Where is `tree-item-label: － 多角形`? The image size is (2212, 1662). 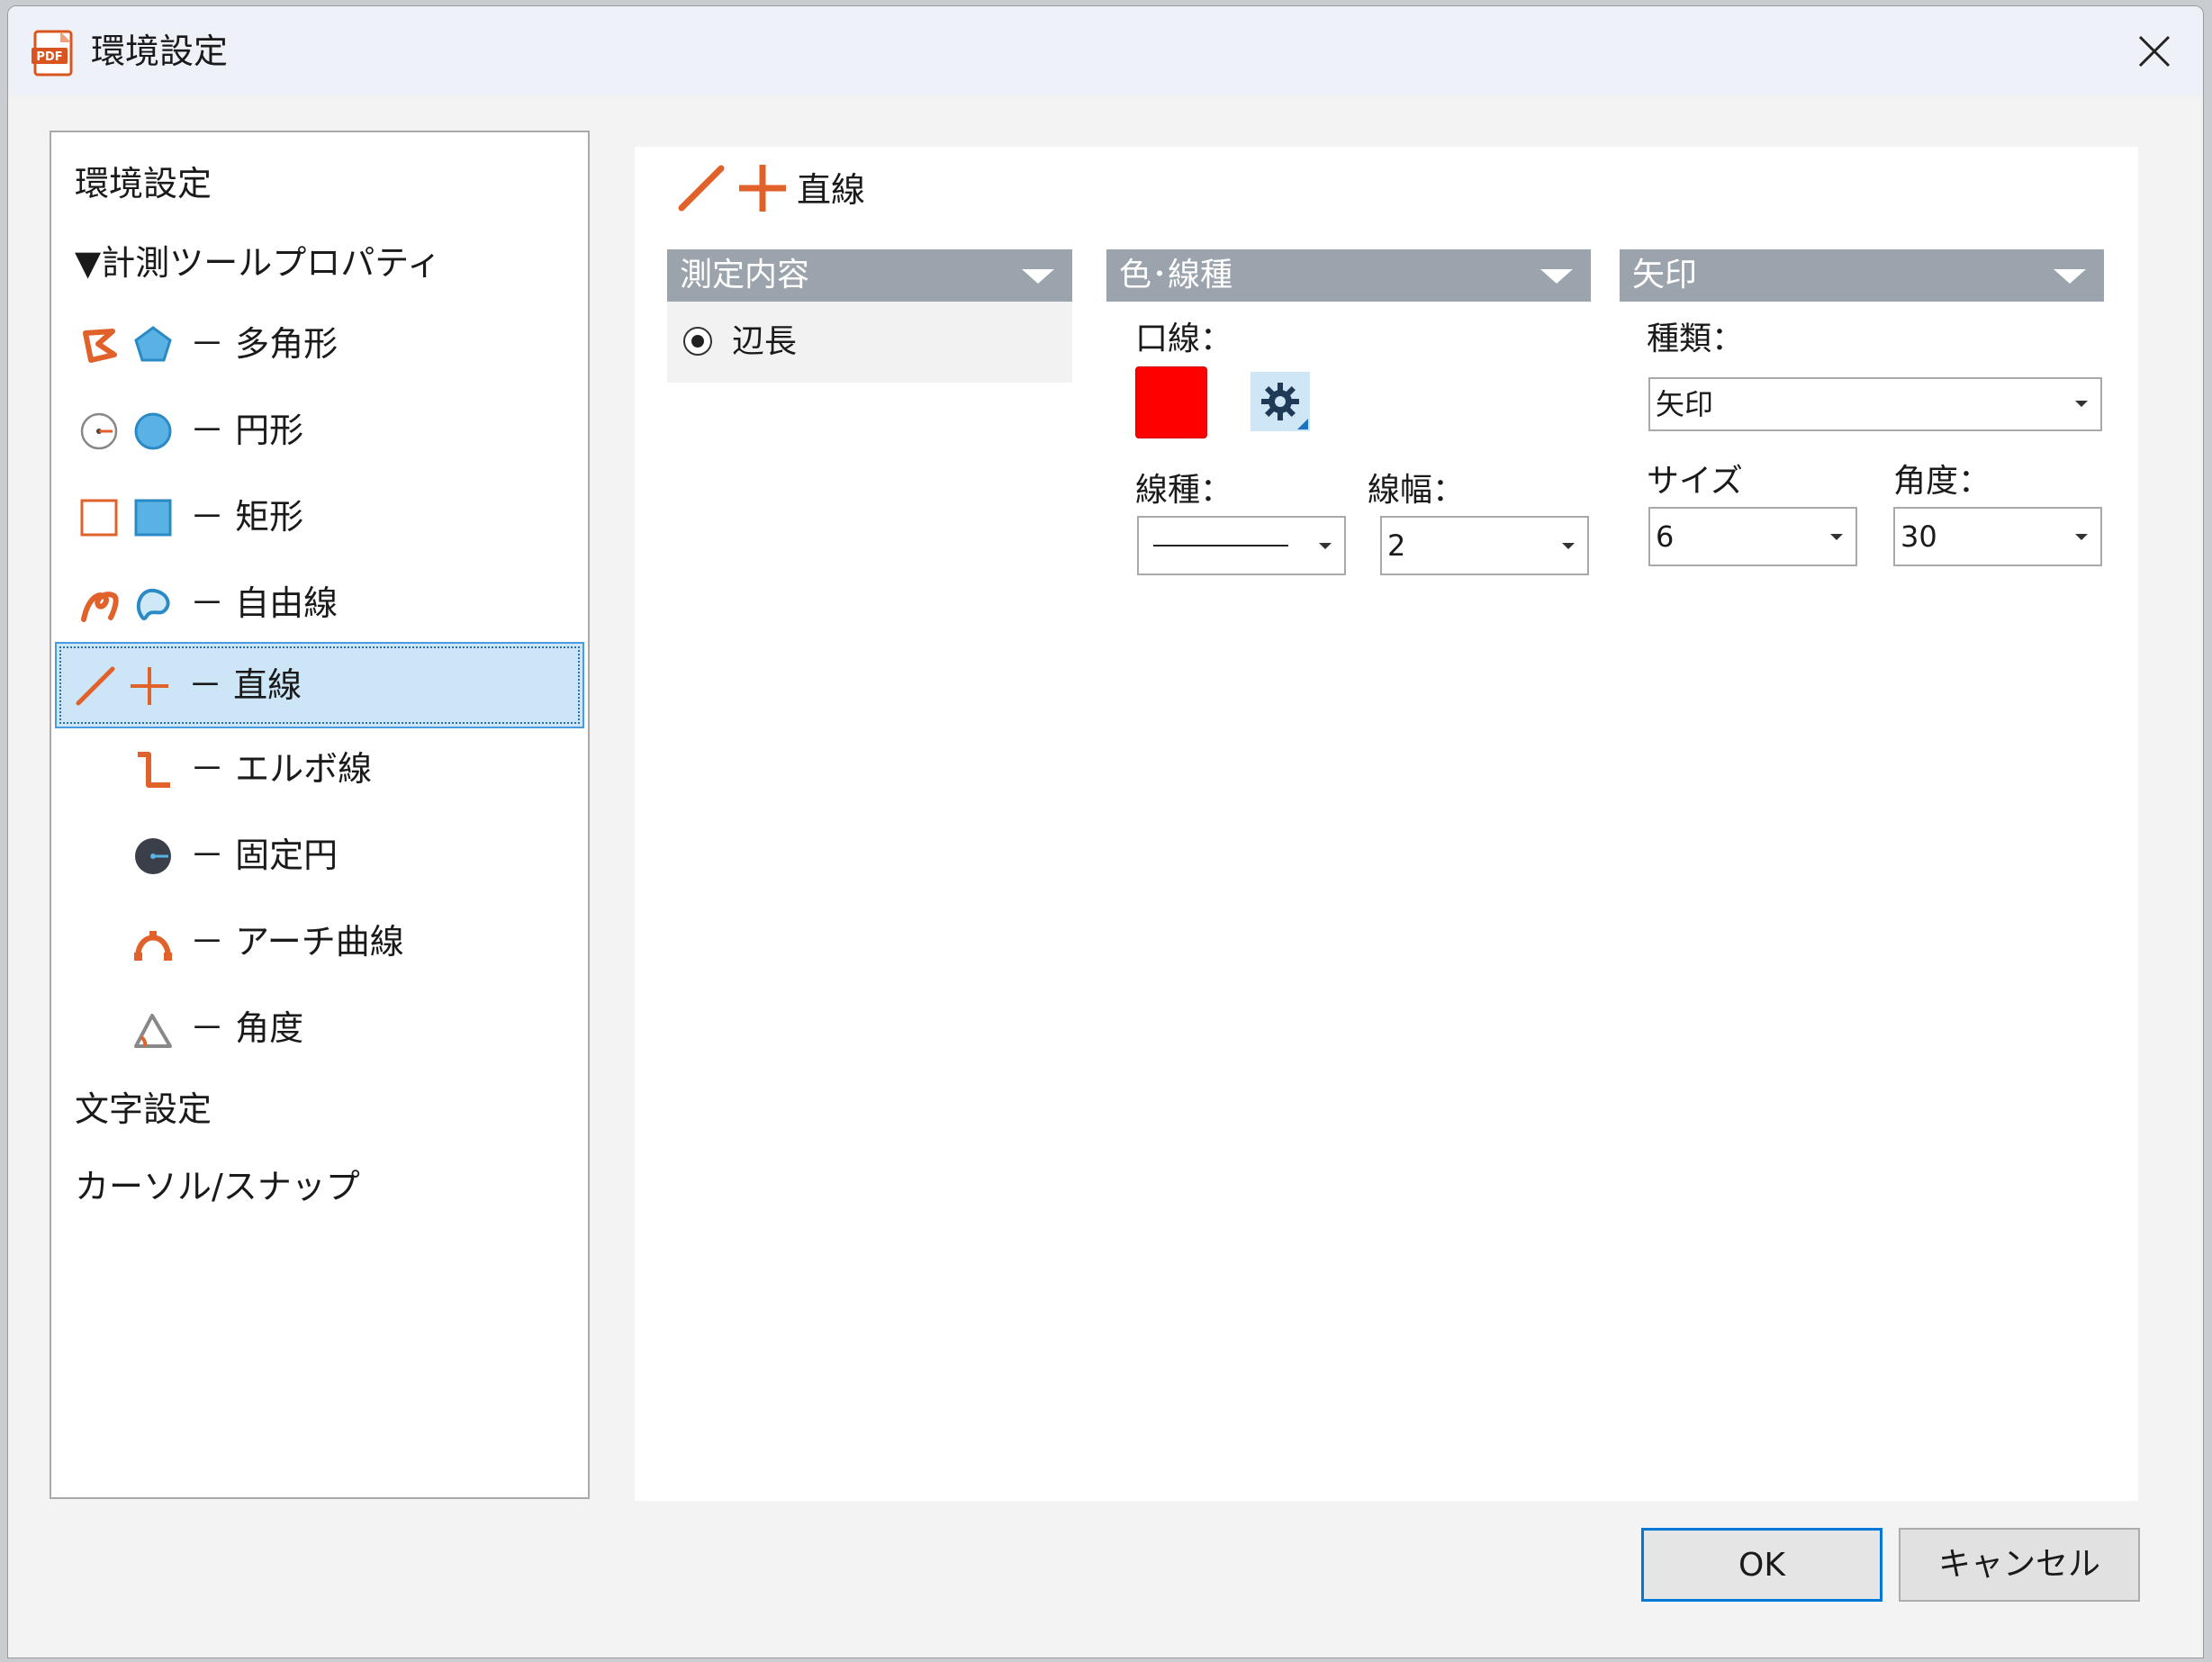
tree-item-label: － 多角形 is located at coordinates (264, 344).